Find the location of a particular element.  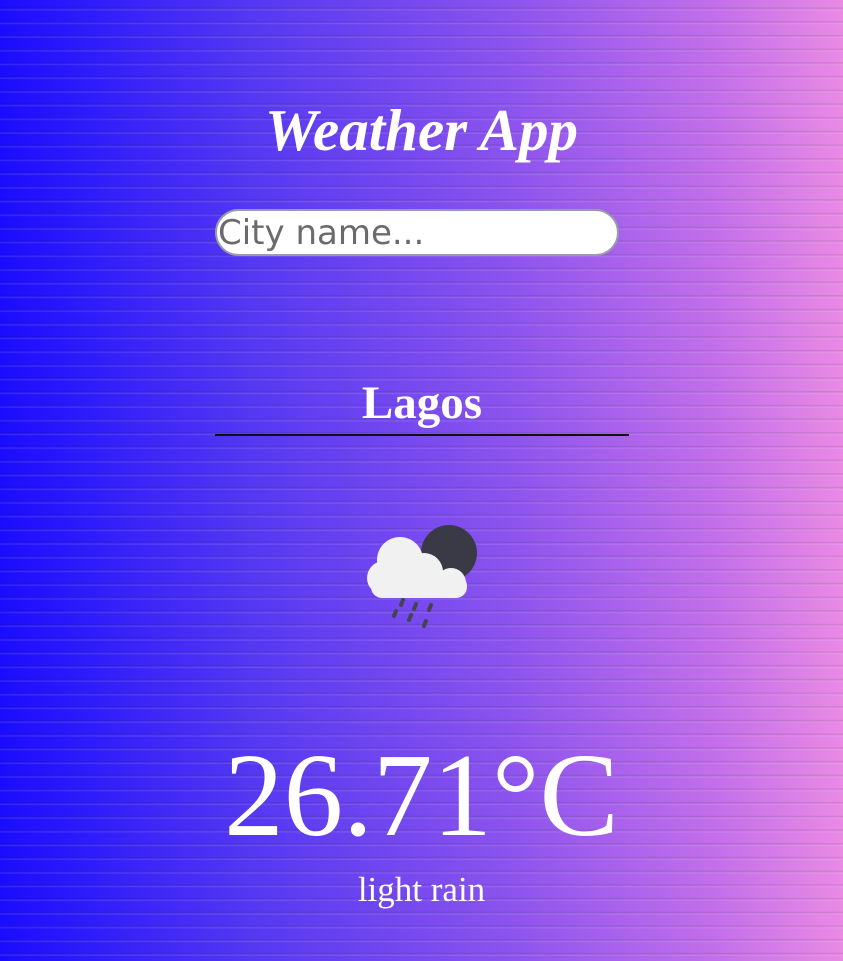

app-title: Weather App is located at coordinates (421, 130).